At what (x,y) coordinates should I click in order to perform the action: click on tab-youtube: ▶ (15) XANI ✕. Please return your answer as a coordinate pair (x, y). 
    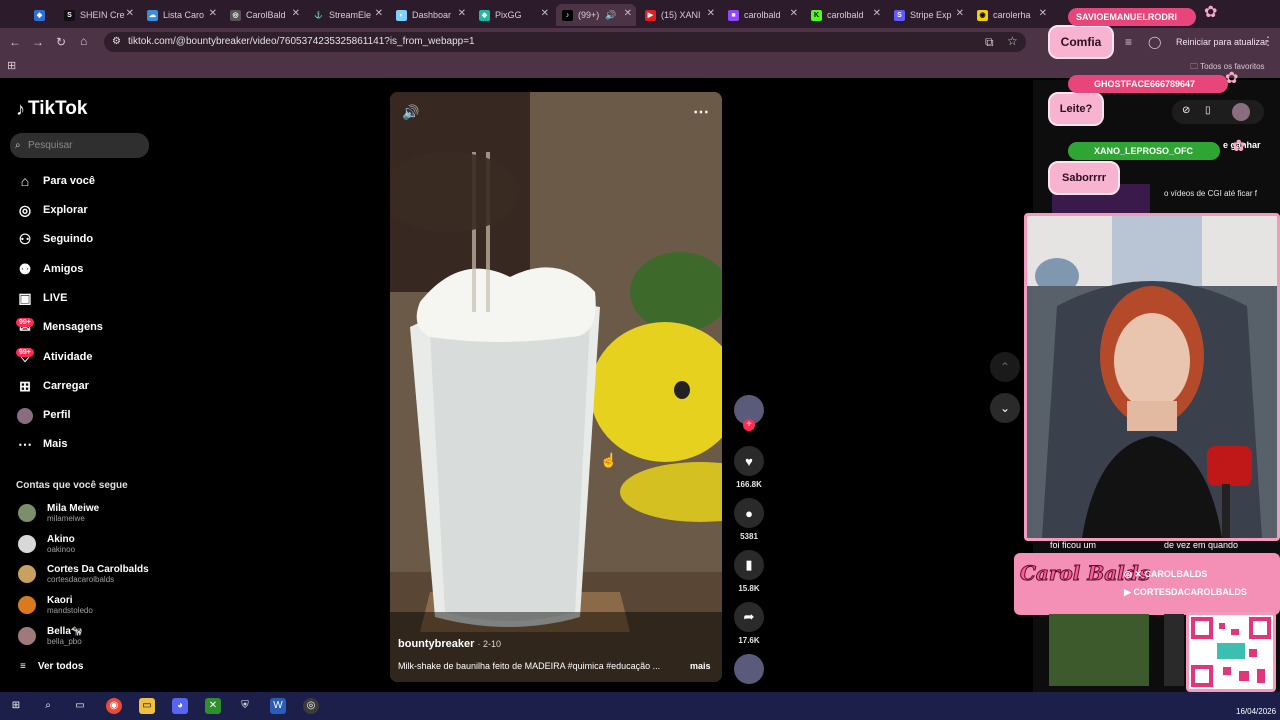
    Looking at the image, I should click on (679, 15).